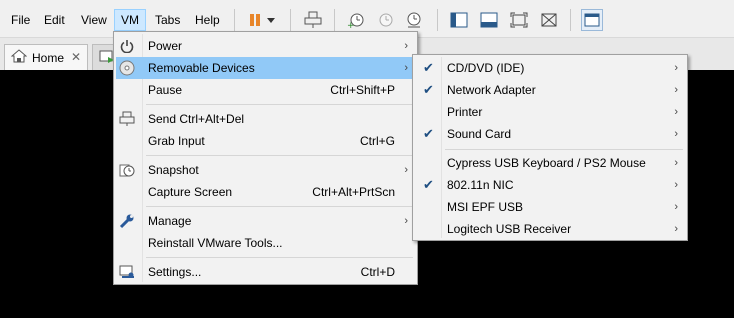 Image resolution: width=734 pixels, height=318 pixels. I want to click on menu-file: File, so click(20, 20).